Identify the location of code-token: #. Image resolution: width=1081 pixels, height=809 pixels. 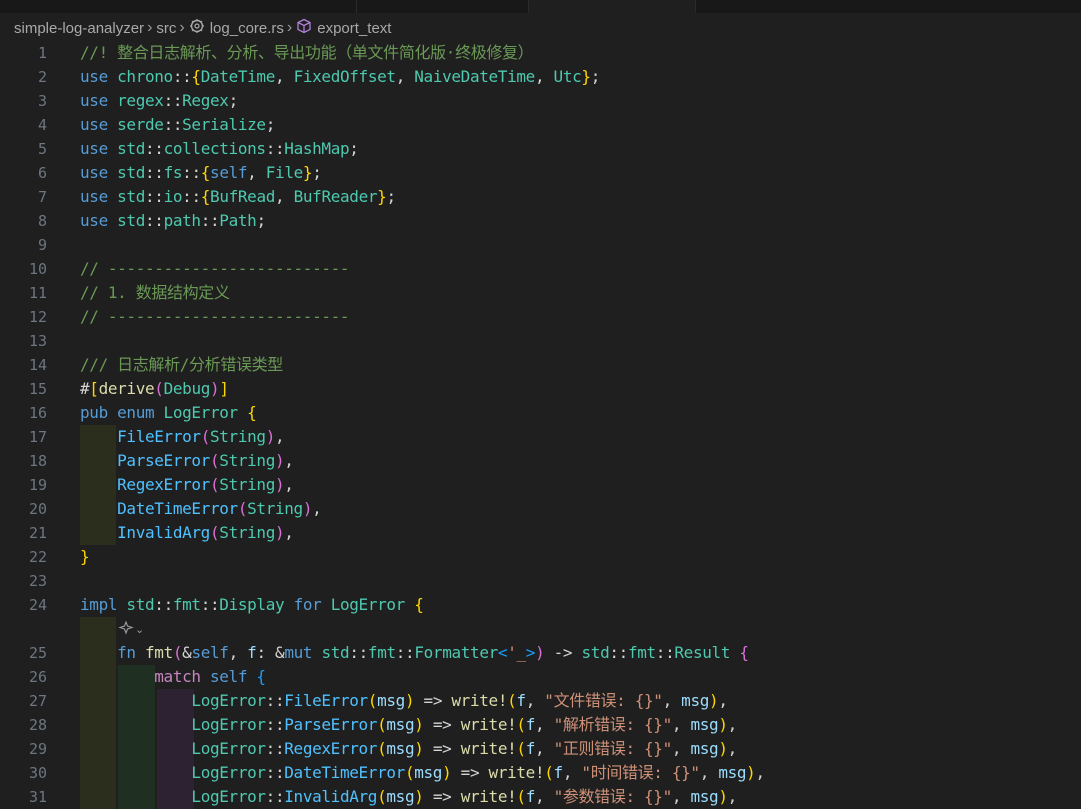
(85, 388).